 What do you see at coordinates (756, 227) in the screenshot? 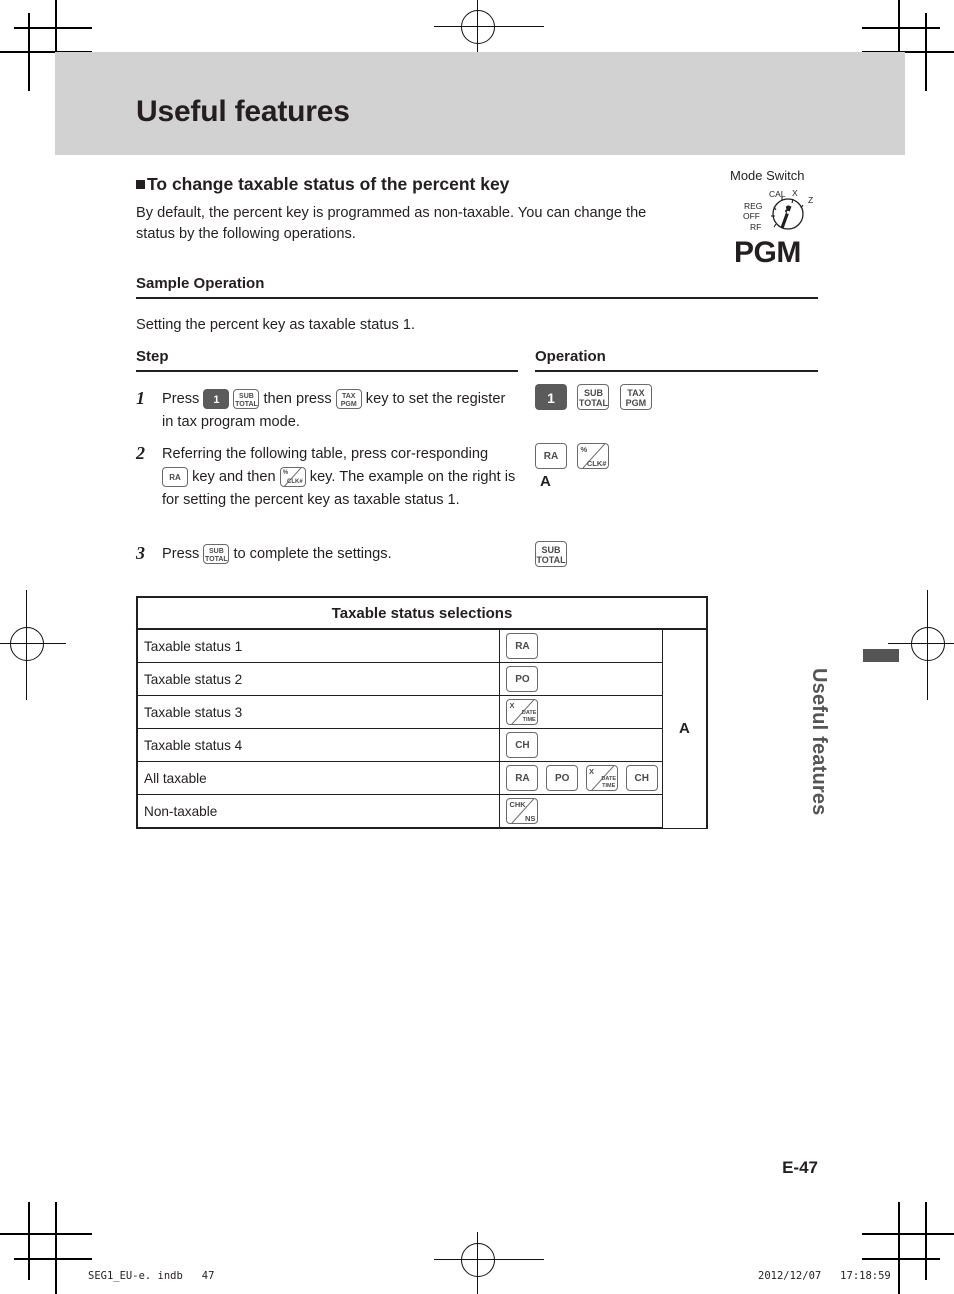
I see `mode-position-rf: RF` at bounding box center [756, 227].